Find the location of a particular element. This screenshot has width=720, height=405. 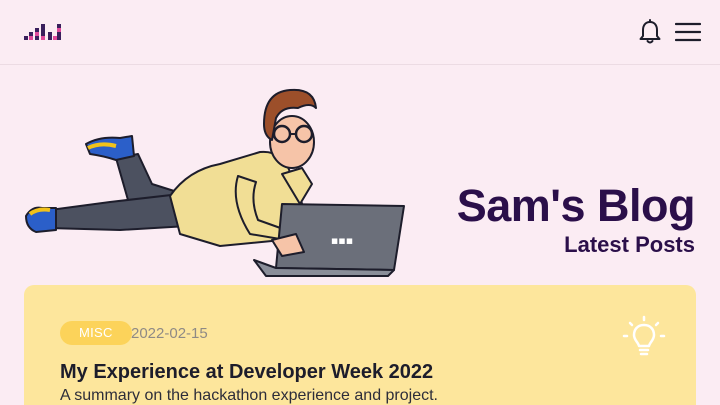

post-tag: MISC is located at coordinates (96, 333).